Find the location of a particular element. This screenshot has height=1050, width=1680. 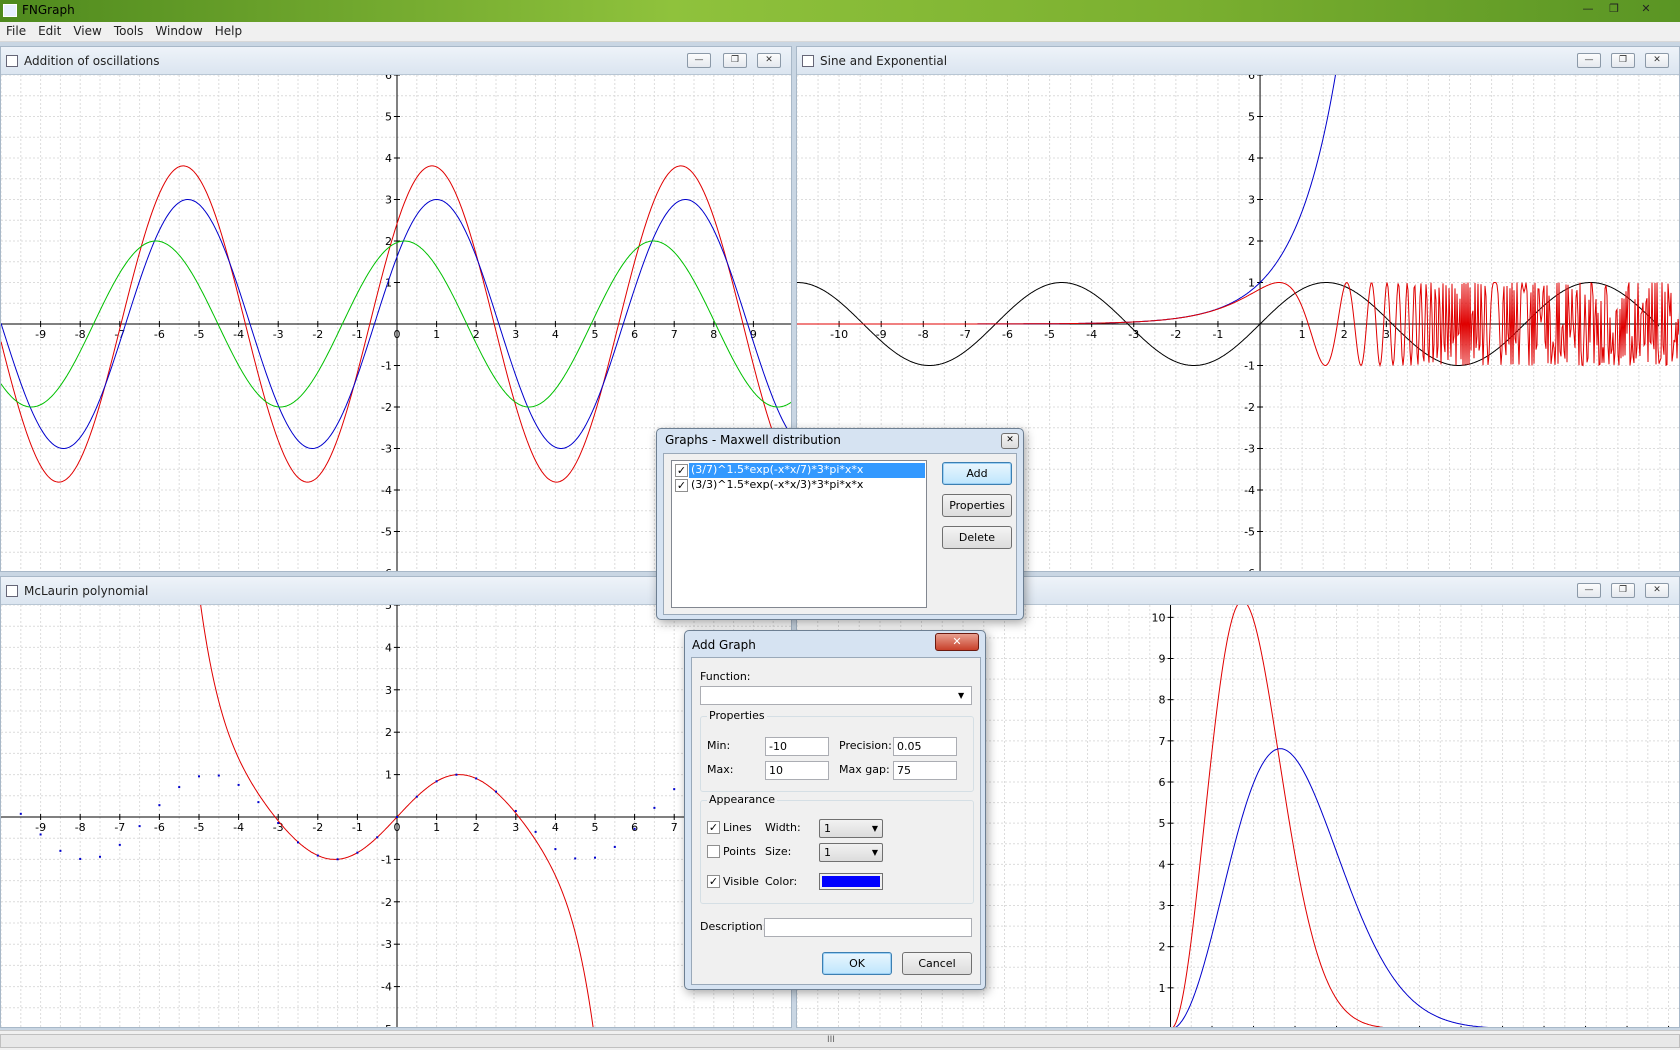

app-icon is located at coordinates (10, 10).